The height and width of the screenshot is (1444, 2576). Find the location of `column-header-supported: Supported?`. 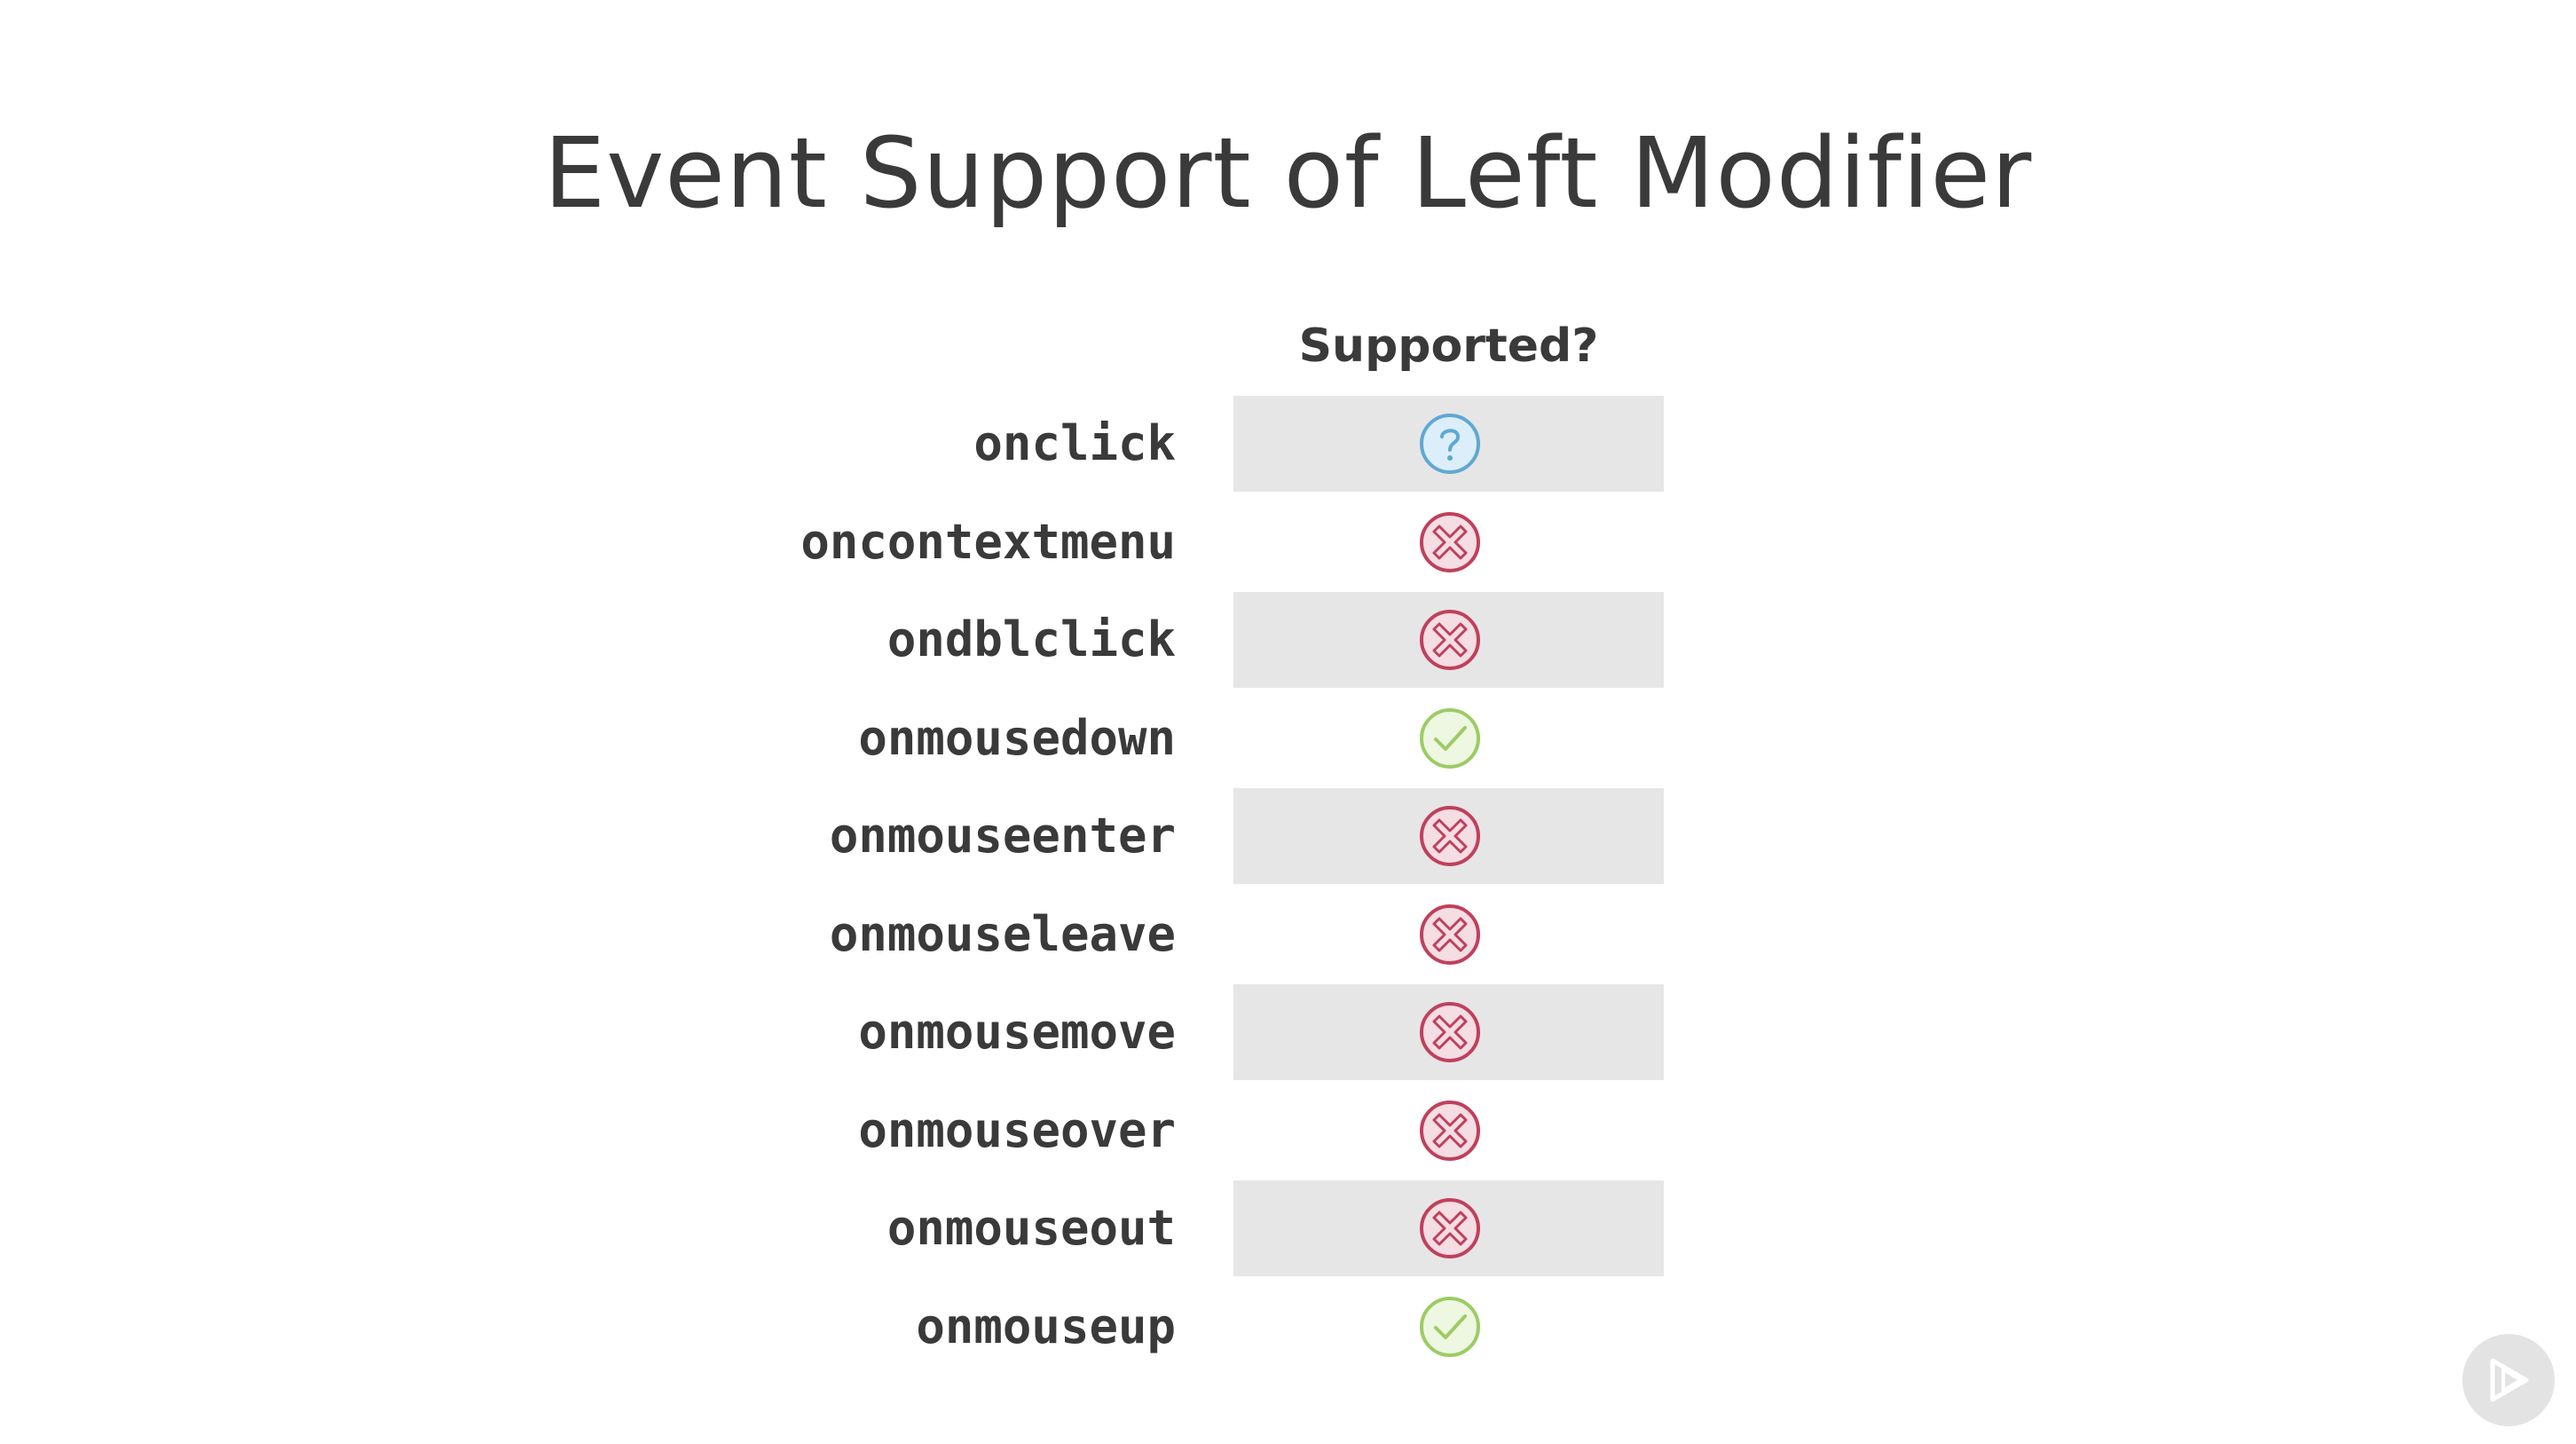

column-header-supported: Supported? is located at coordinates (1448, 346).